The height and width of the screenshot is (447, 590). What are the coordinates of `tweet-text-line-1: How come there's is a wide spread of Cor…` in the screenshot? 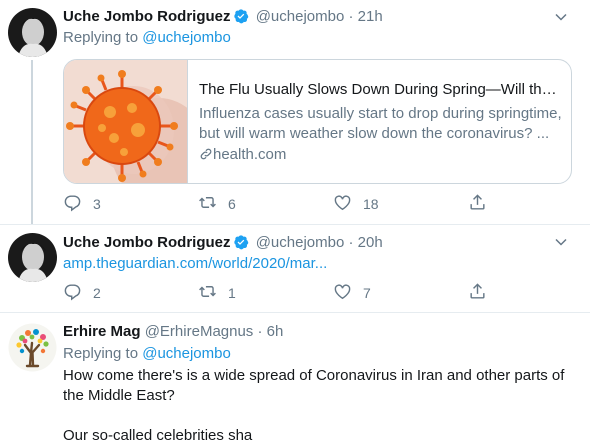 It's located at (314, 375).